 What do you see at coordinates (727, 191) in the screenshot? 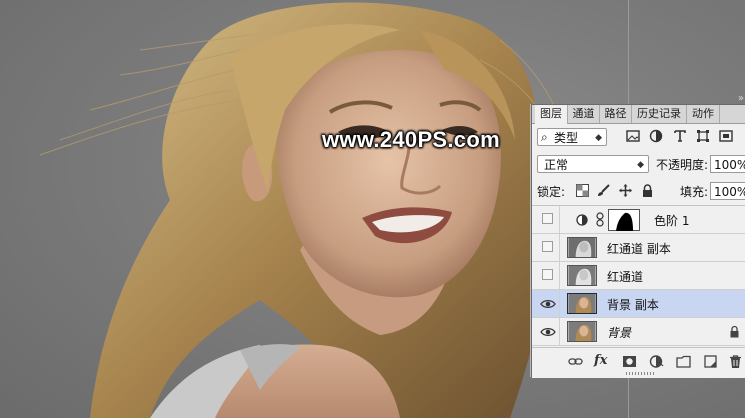
I see `fill-input: 100%` at bounding box center [727, 191].